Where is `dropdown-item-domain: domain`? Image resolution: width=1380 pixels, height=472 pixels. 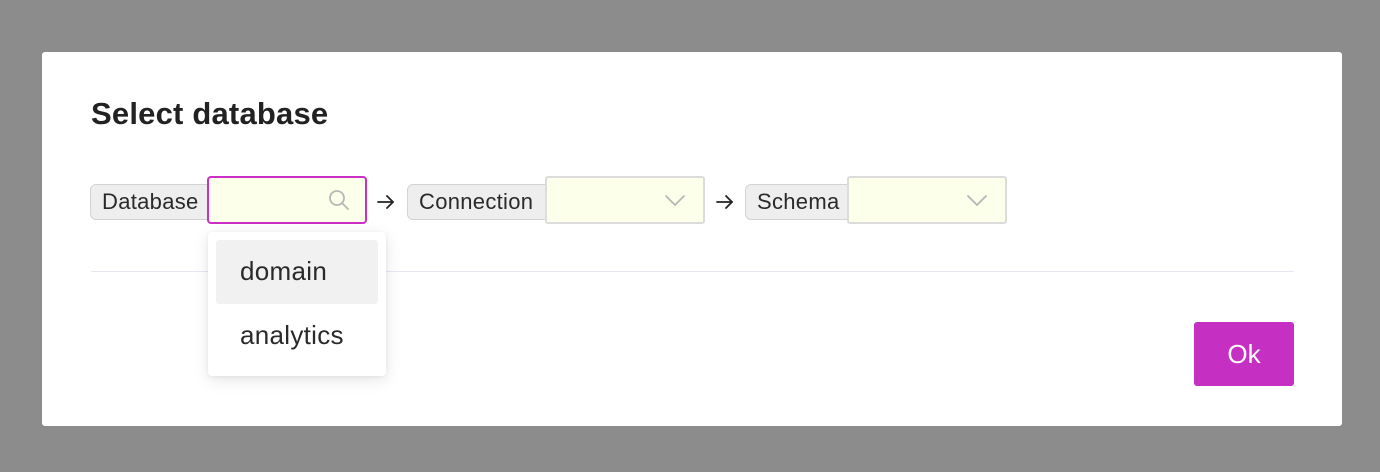 dropdown-item-domain: domain is located at coordinates (297, 272).